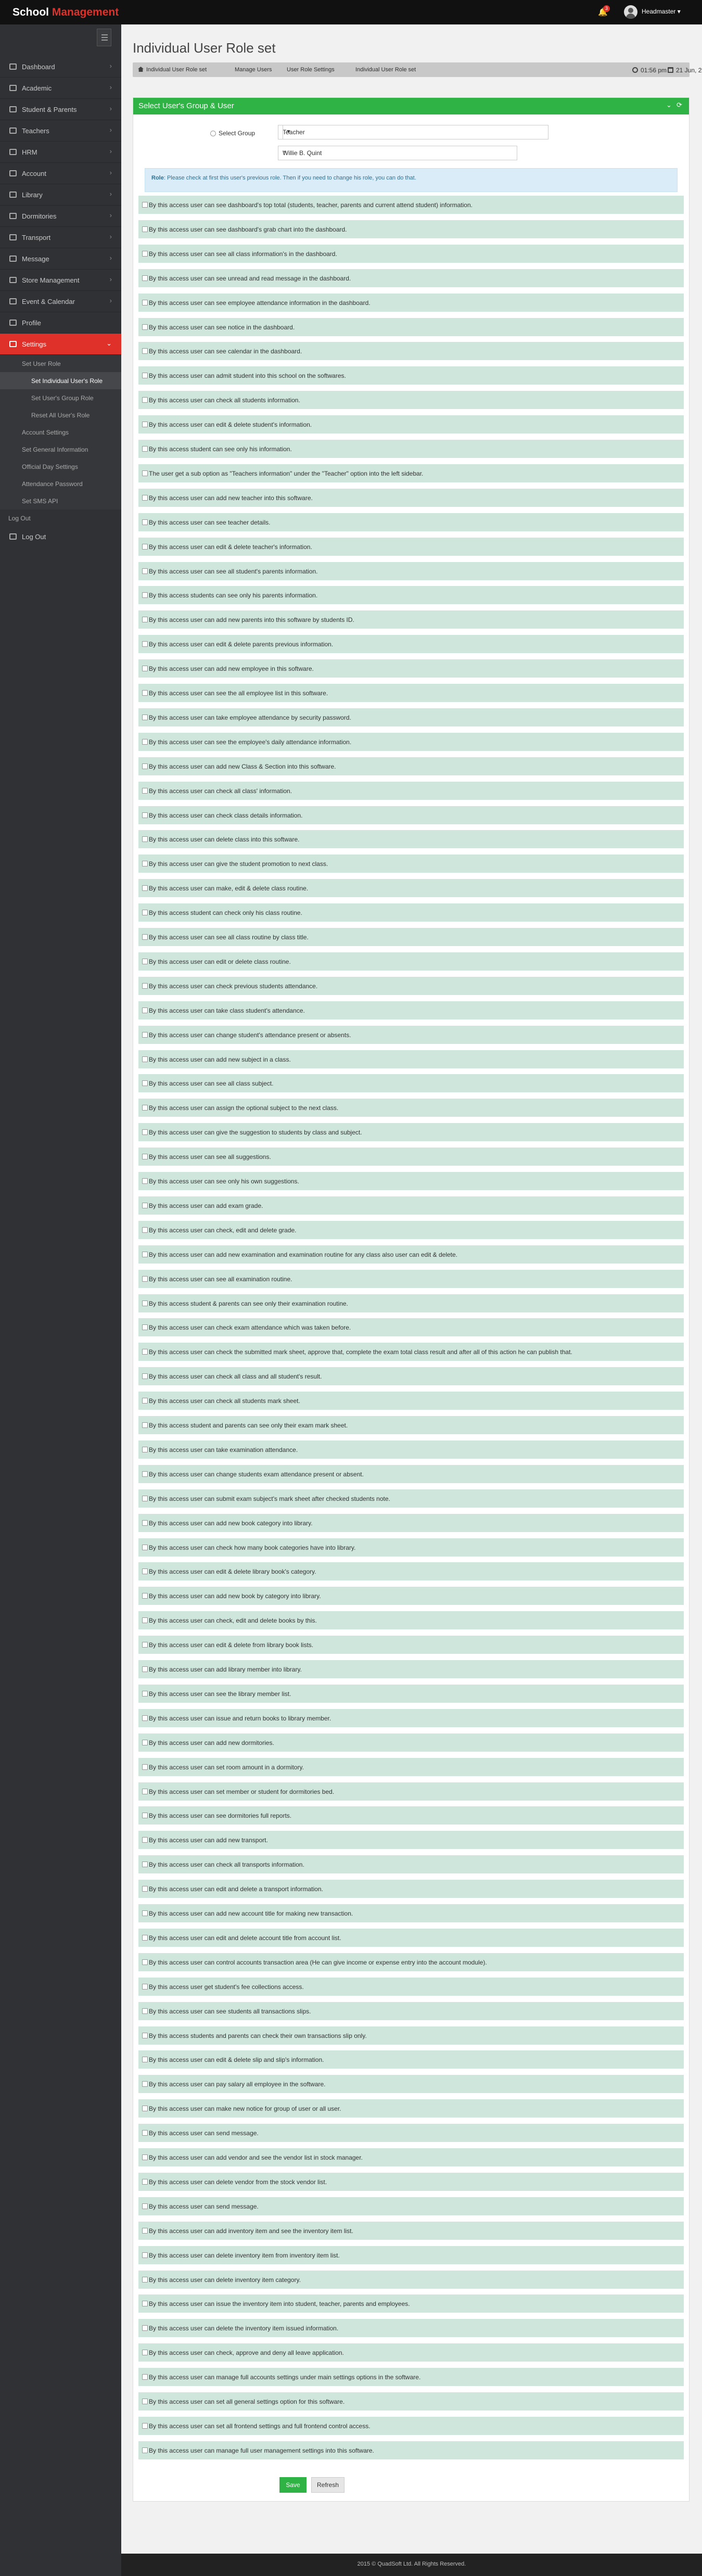 This screenshot has height=2576, width=702. Describe the element at coordinates (60, 432) in the screenshot. I see `sidebar-subitem-account-settings: Account Settings` at that location.